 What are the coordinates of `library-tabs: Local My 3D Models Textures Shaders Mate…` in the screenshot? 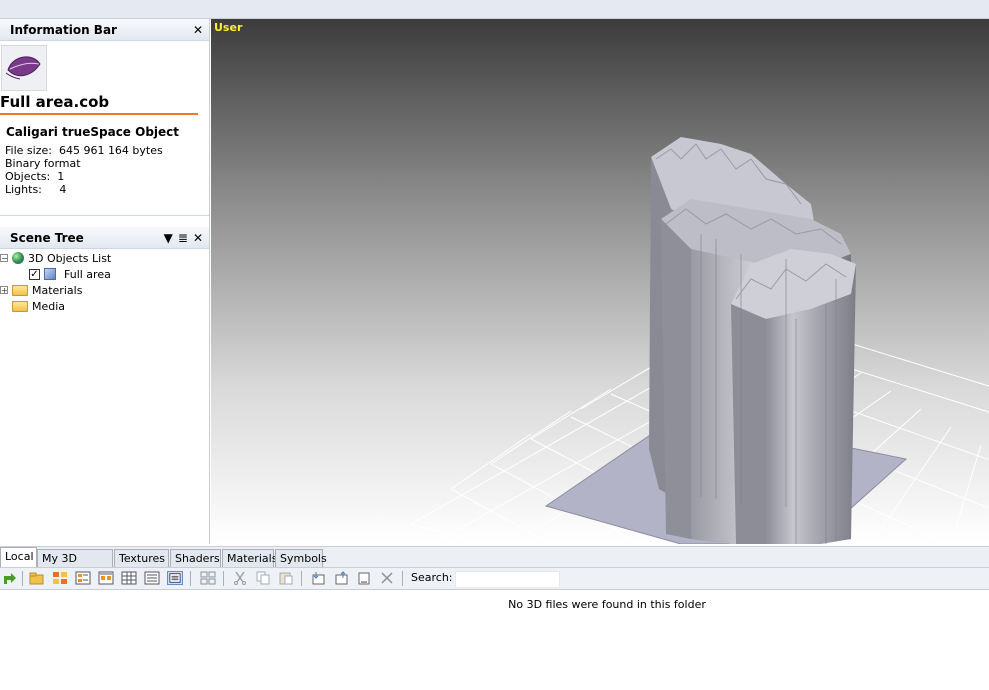 It's located at (494, 564).